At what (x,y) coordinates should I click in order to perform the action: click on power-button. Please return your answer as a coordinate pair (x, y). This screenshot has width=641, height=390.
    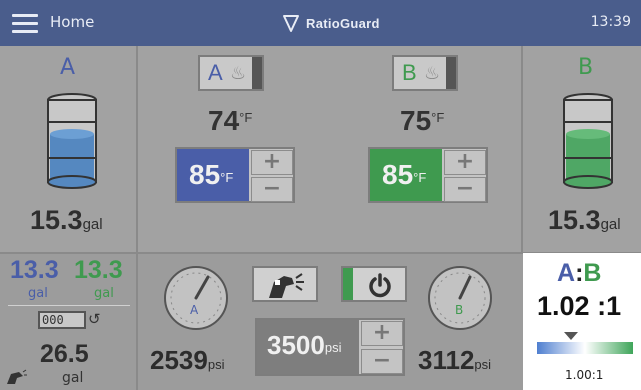
    Looking at the image, I should click on (374, 284).